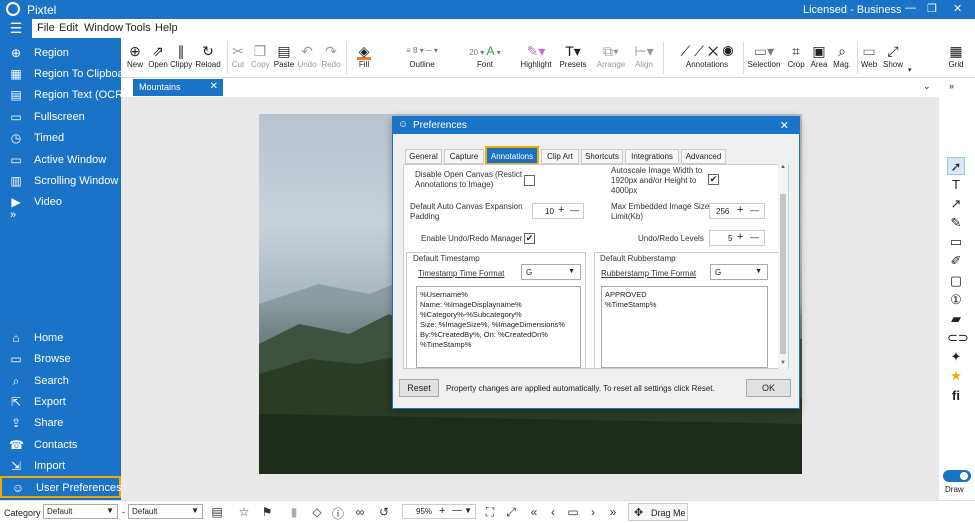 The image size is (975, 523). Describe the element at coordinates (60, 381) in the screenshot. I see `sidebar-item-search: ⌕ Search` at that location.